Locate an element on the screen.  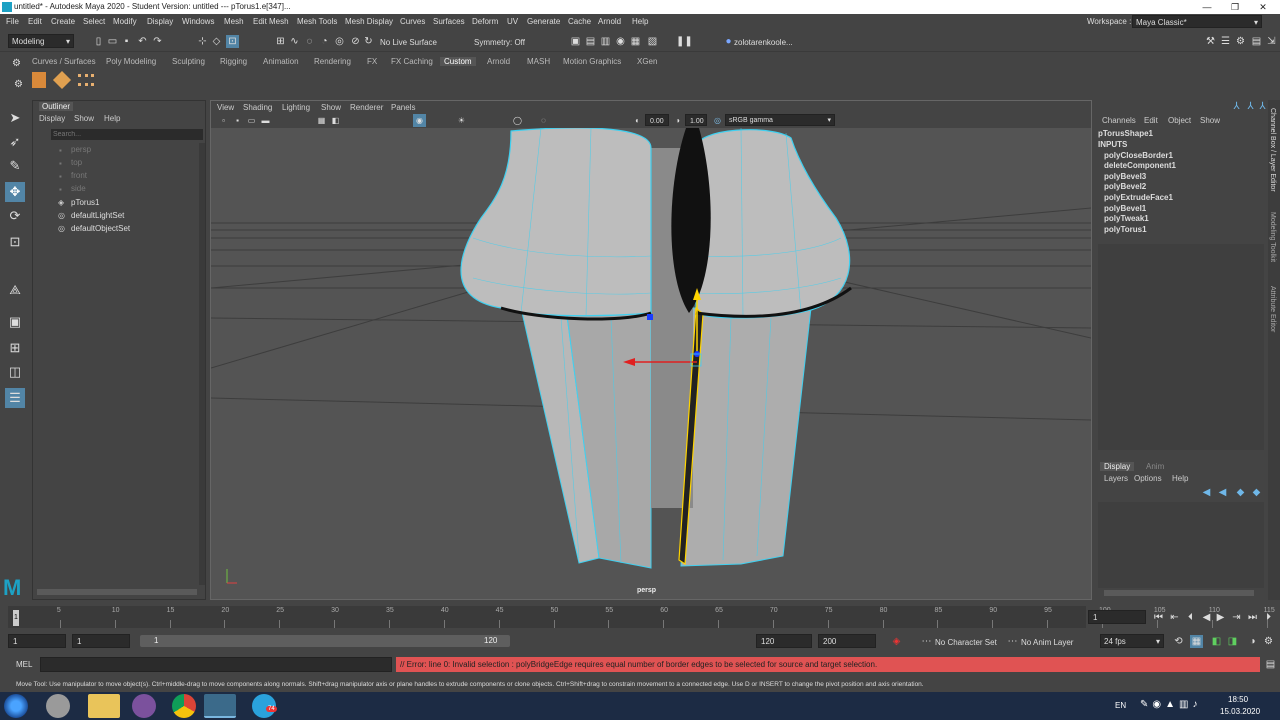
redo-icon: ↷ is located at coordinates (157, 41).